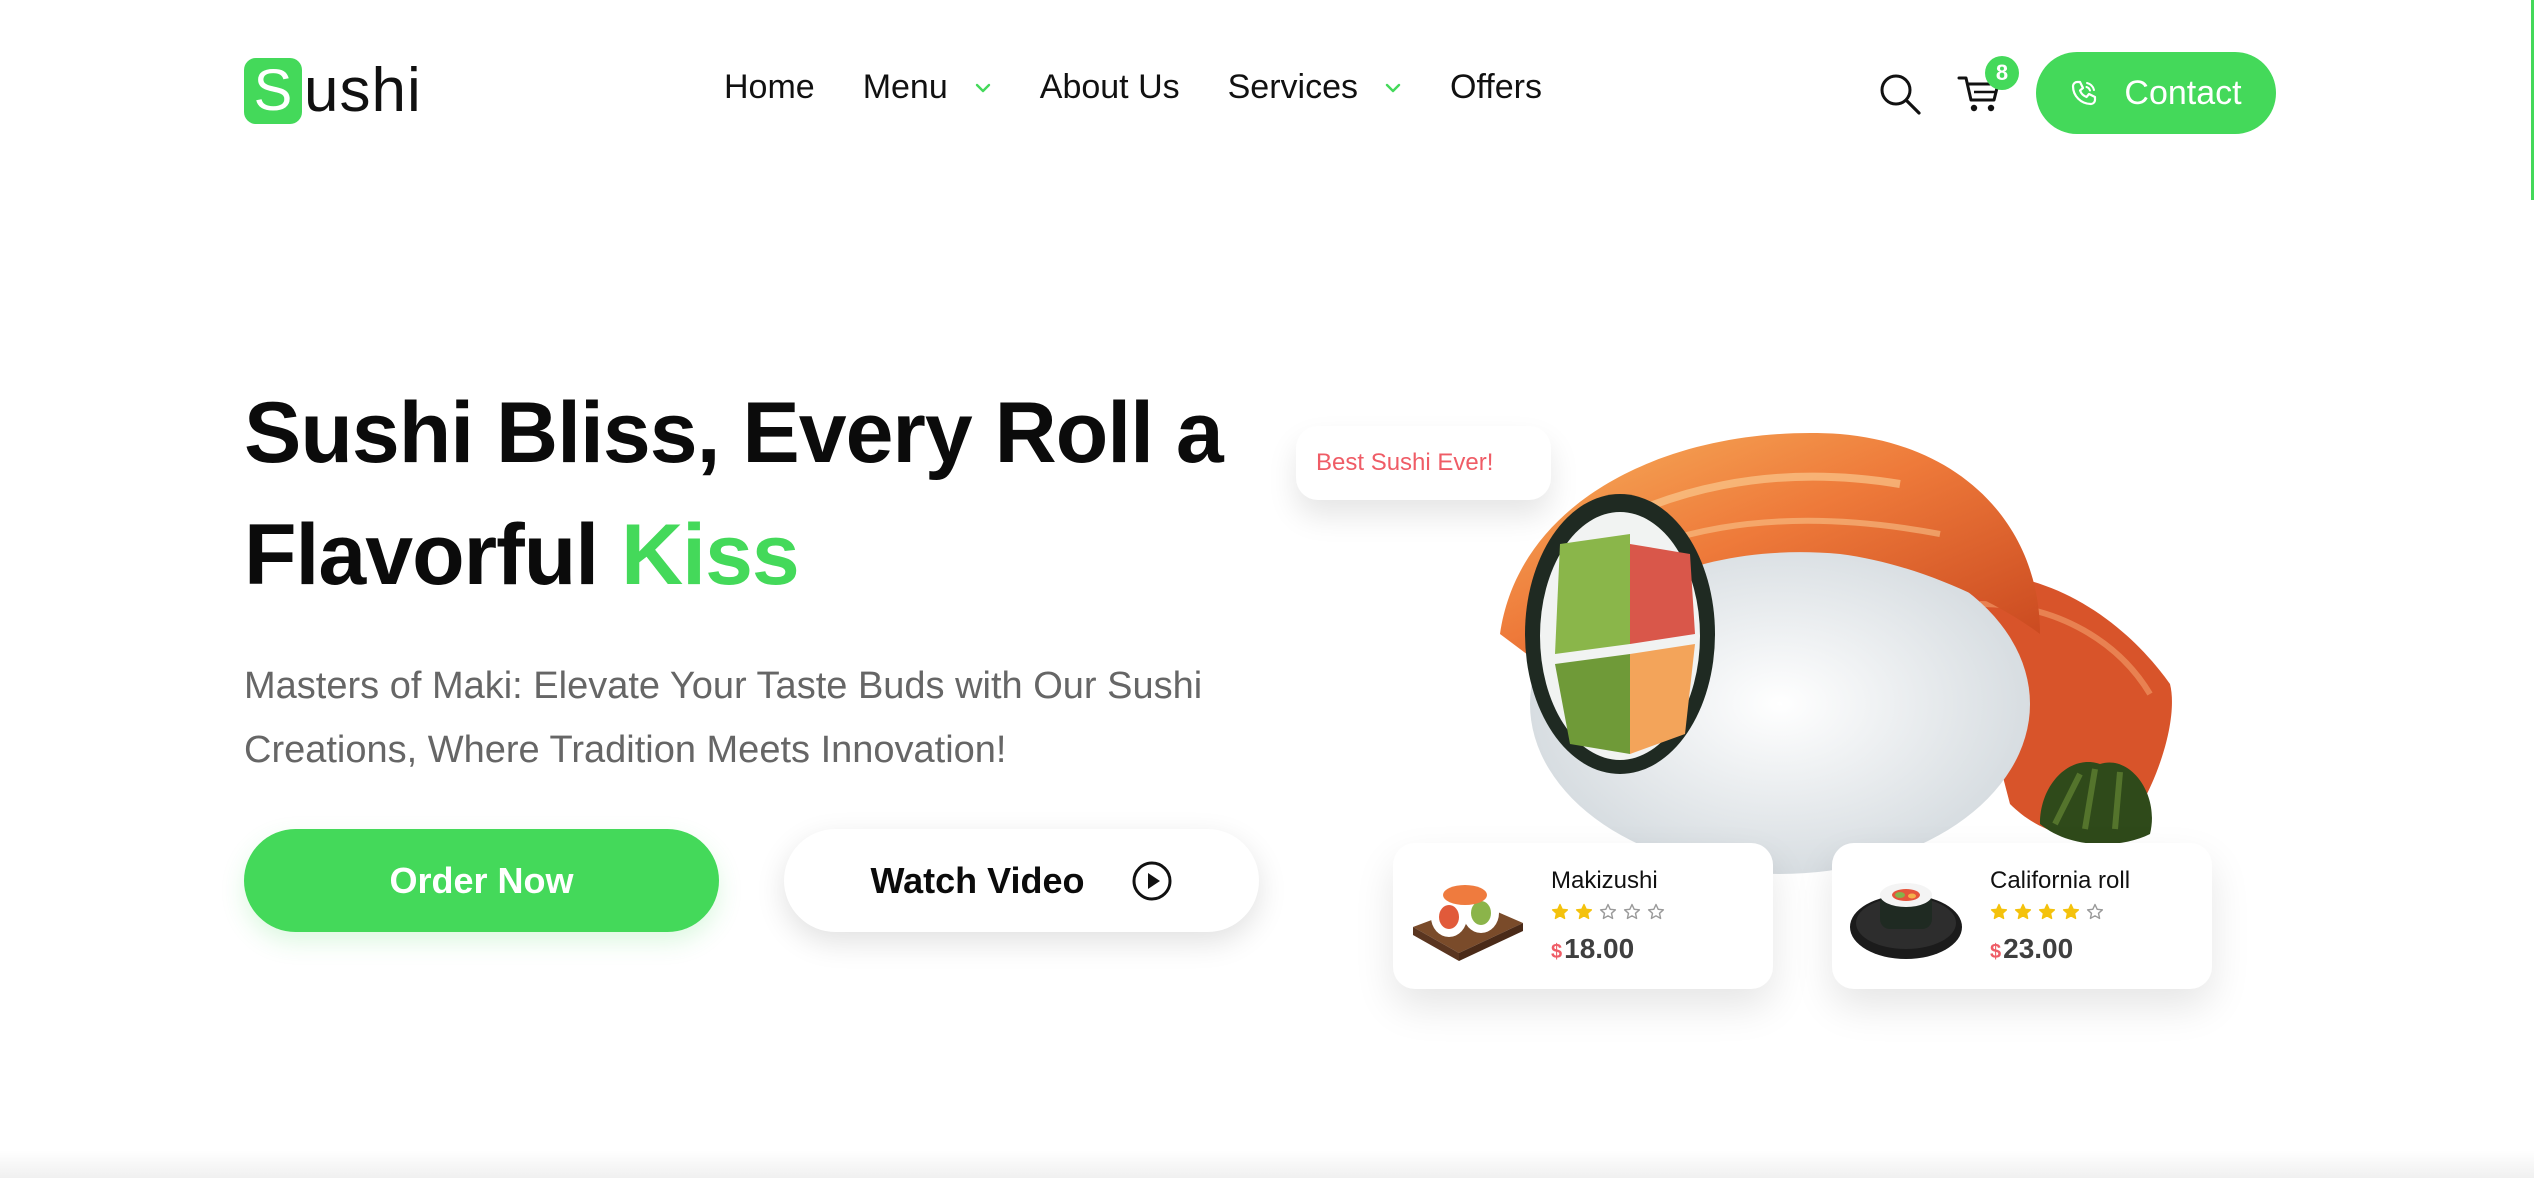 The image size is (2534, 1178). I want to click on product-card-makizushi: Makizushi $18.00, so click(1583, 916).